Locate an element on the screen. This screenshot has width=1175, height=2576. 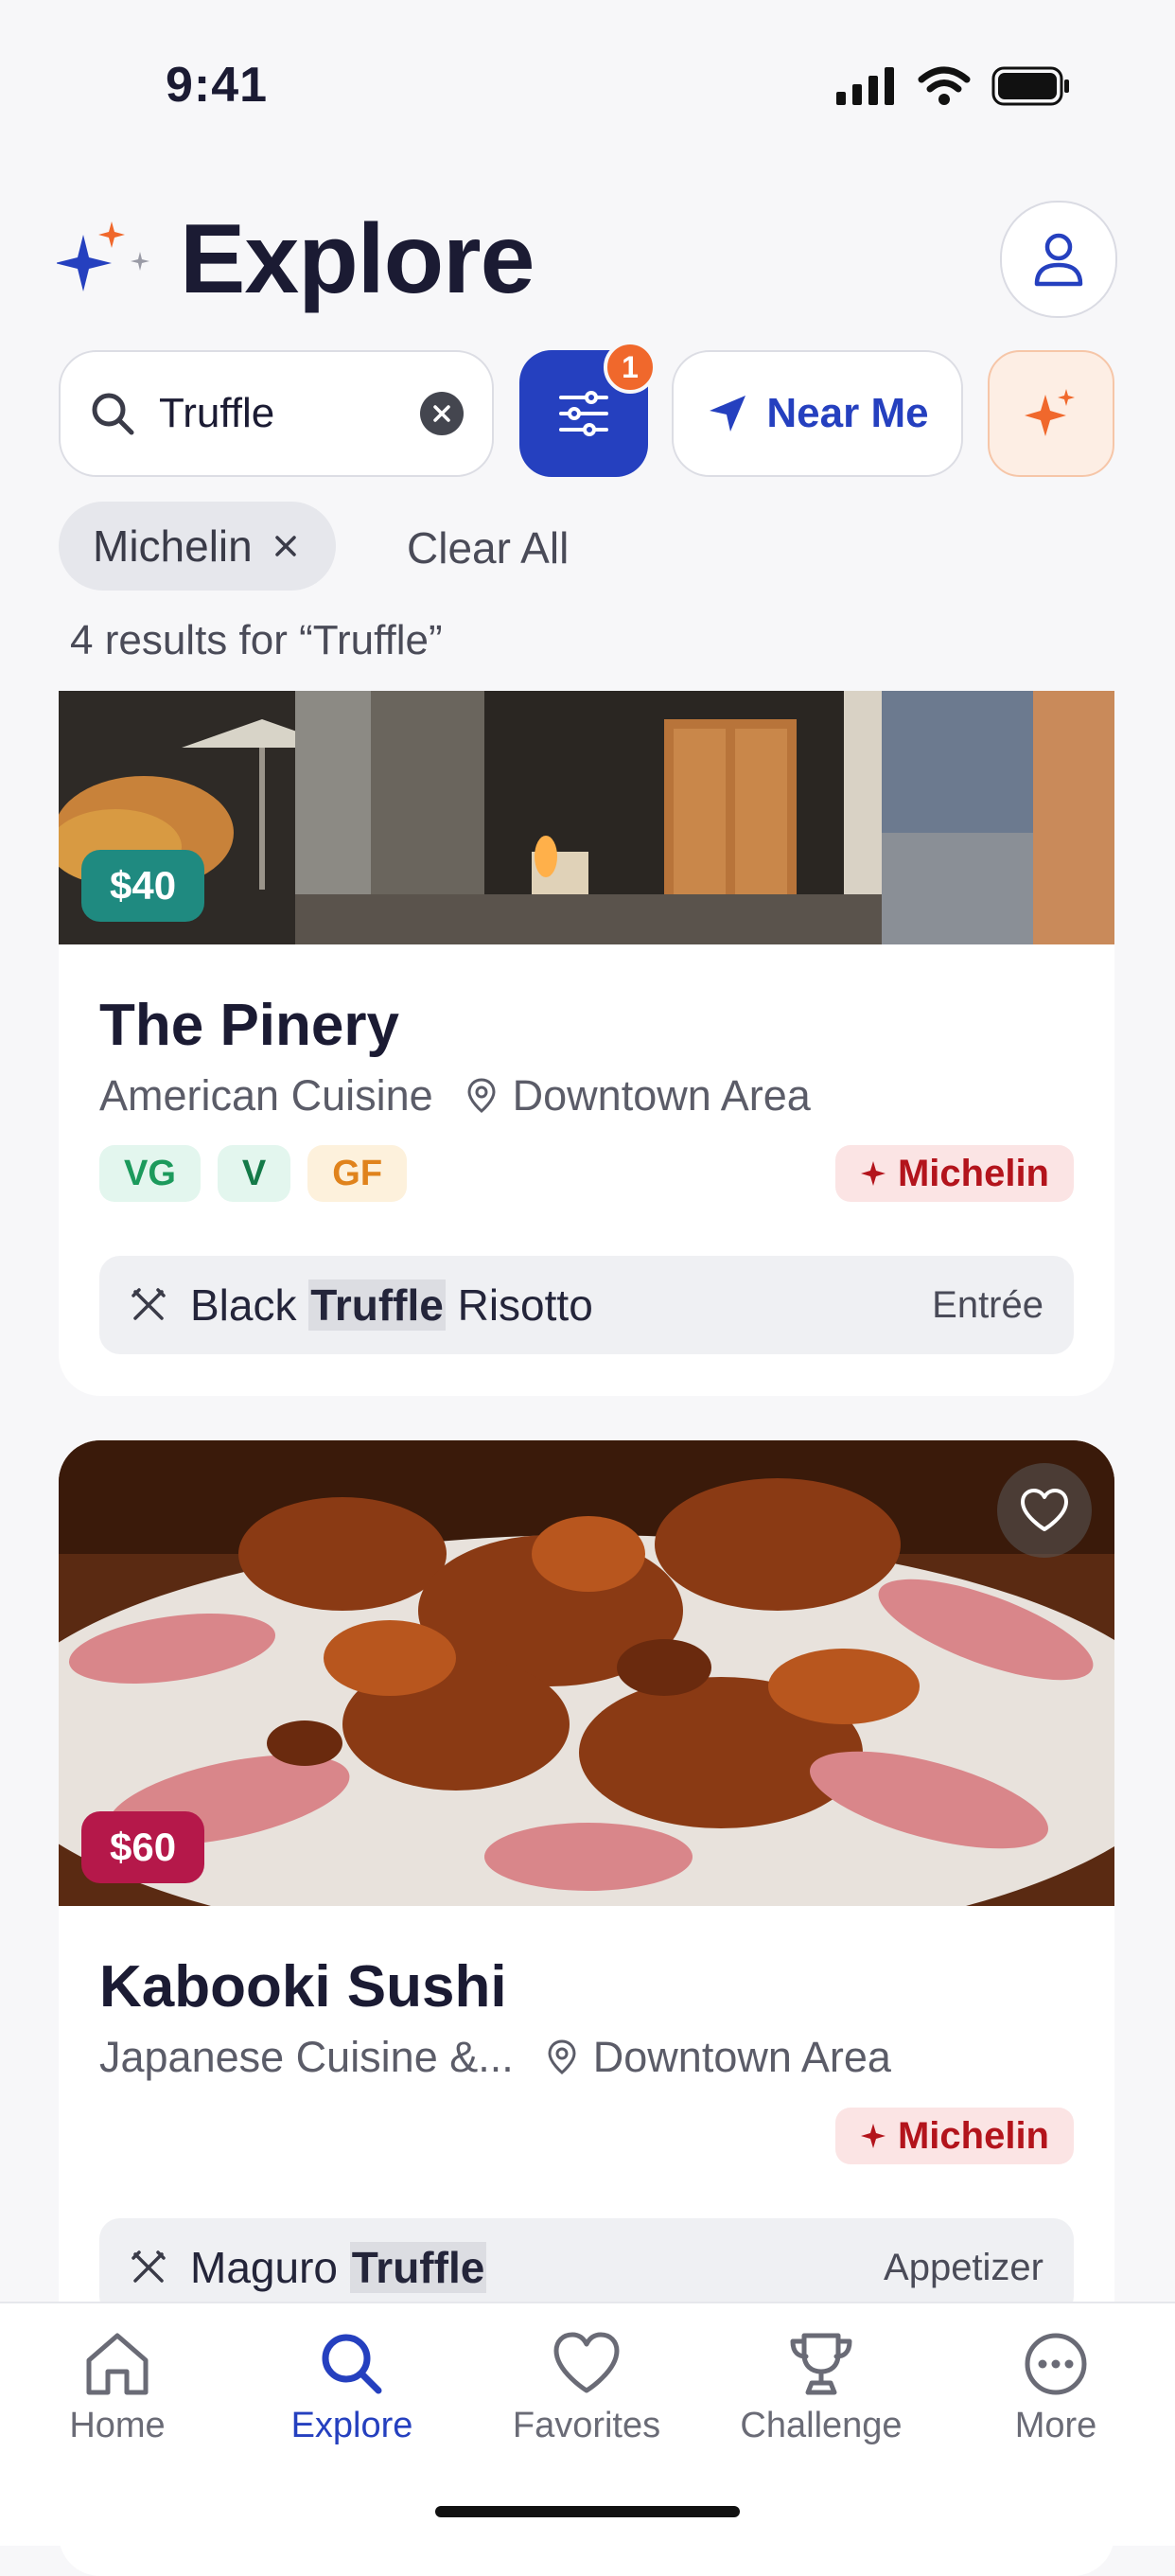
home-icon is located at coordinates (117, 2364).